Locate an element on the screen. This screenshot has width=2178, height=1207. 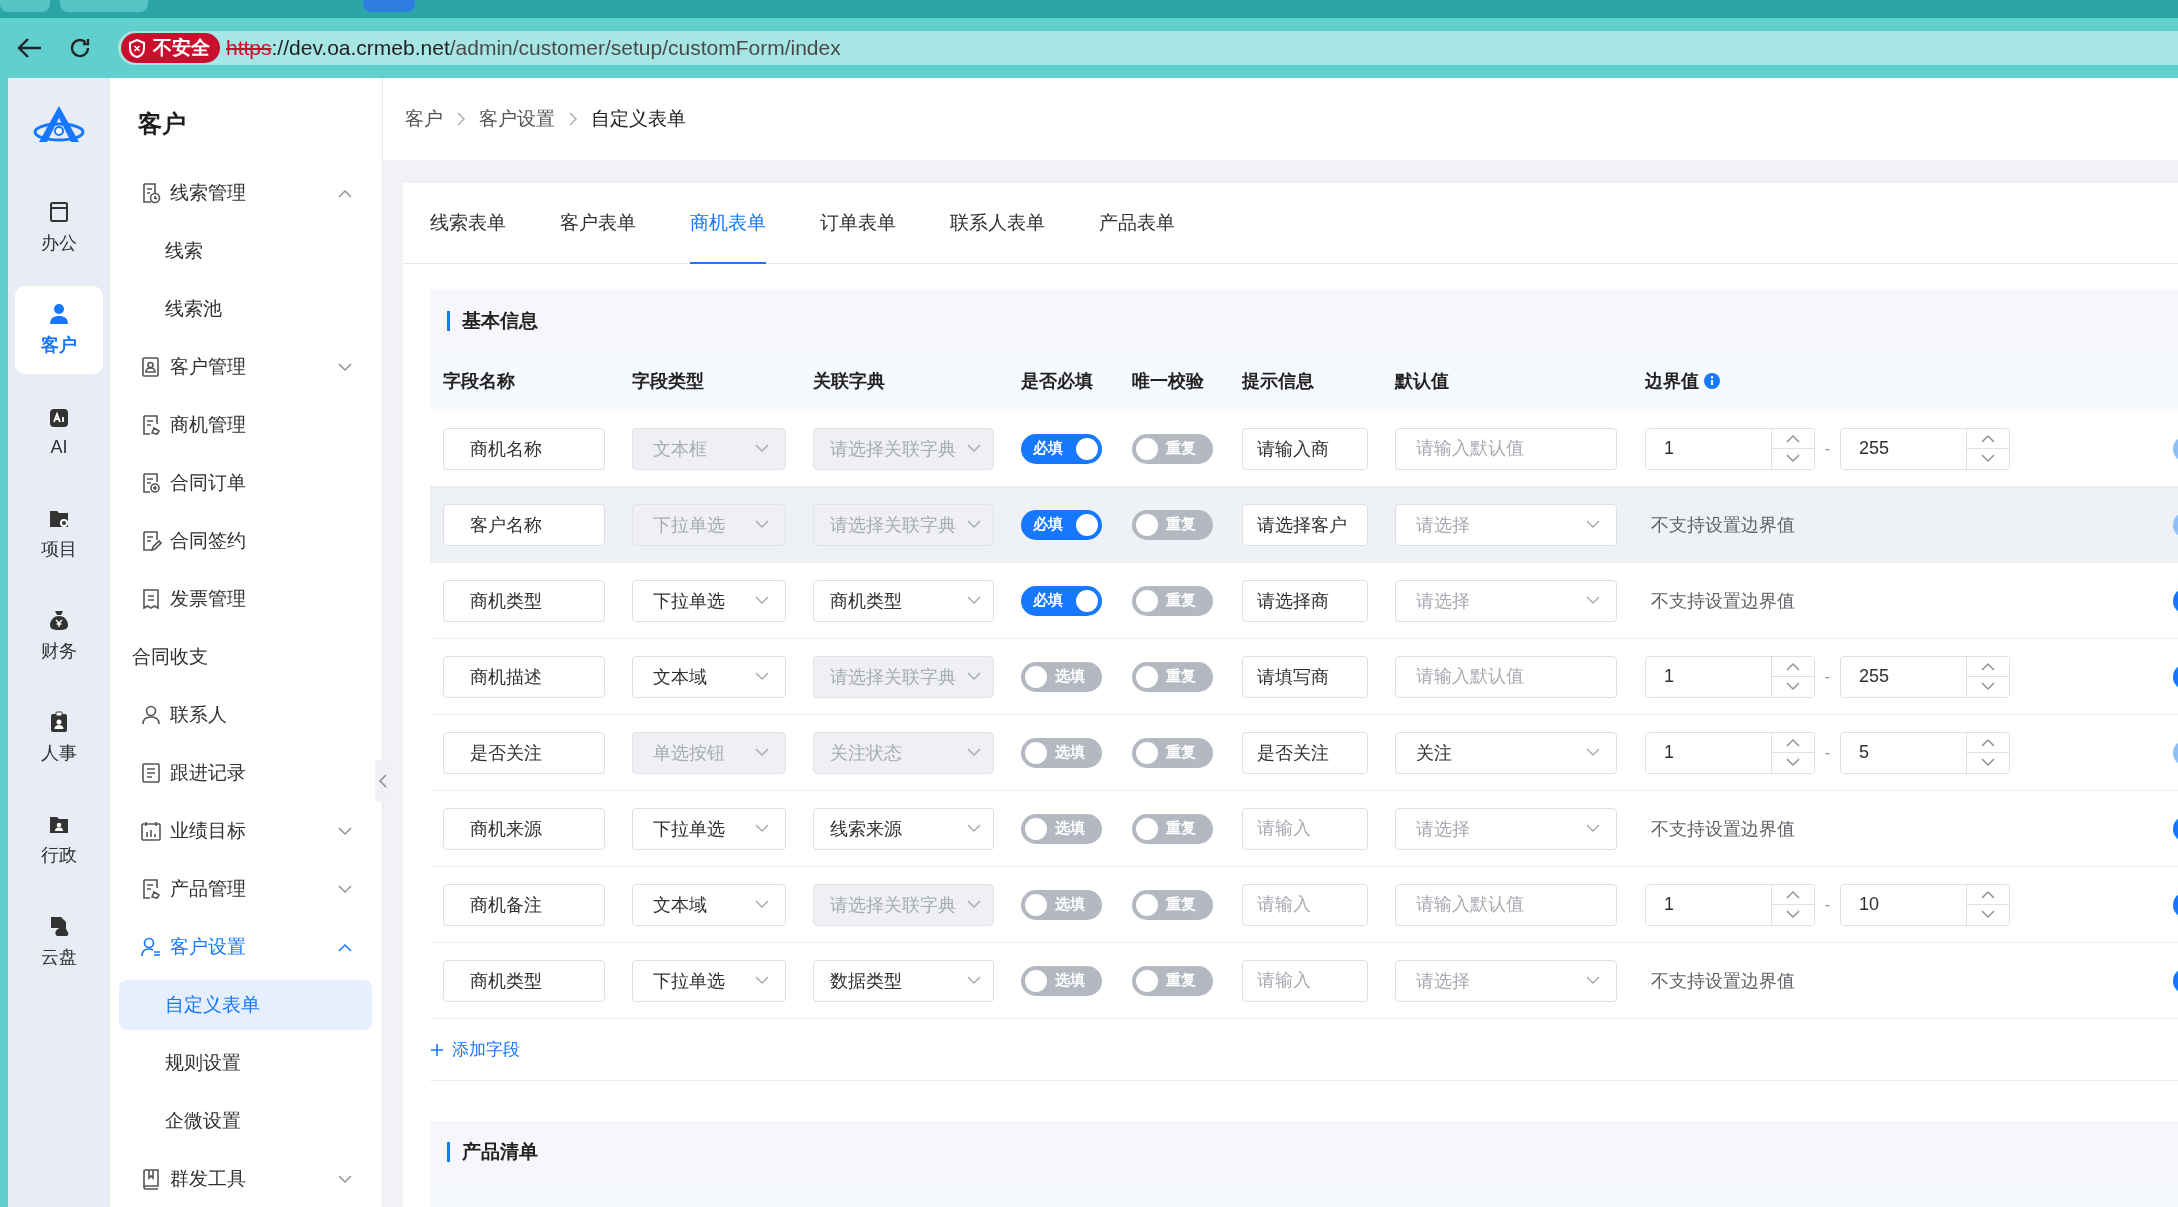
hint-input: 是否关注 is located at coordinates (1305, 752).